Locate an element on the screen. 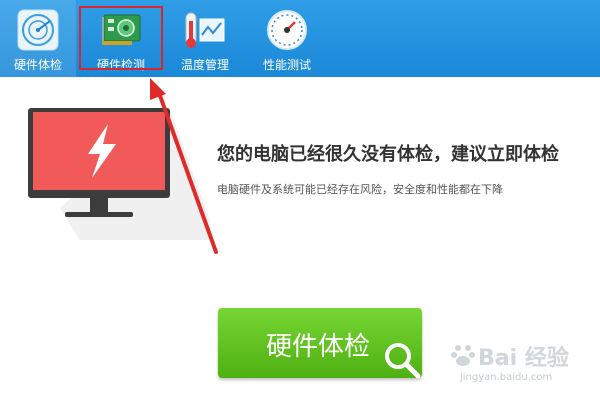 This screenshot has height=400, width=600. start-checkup-button: 硬件体检 is located at coordinates (320, 343).